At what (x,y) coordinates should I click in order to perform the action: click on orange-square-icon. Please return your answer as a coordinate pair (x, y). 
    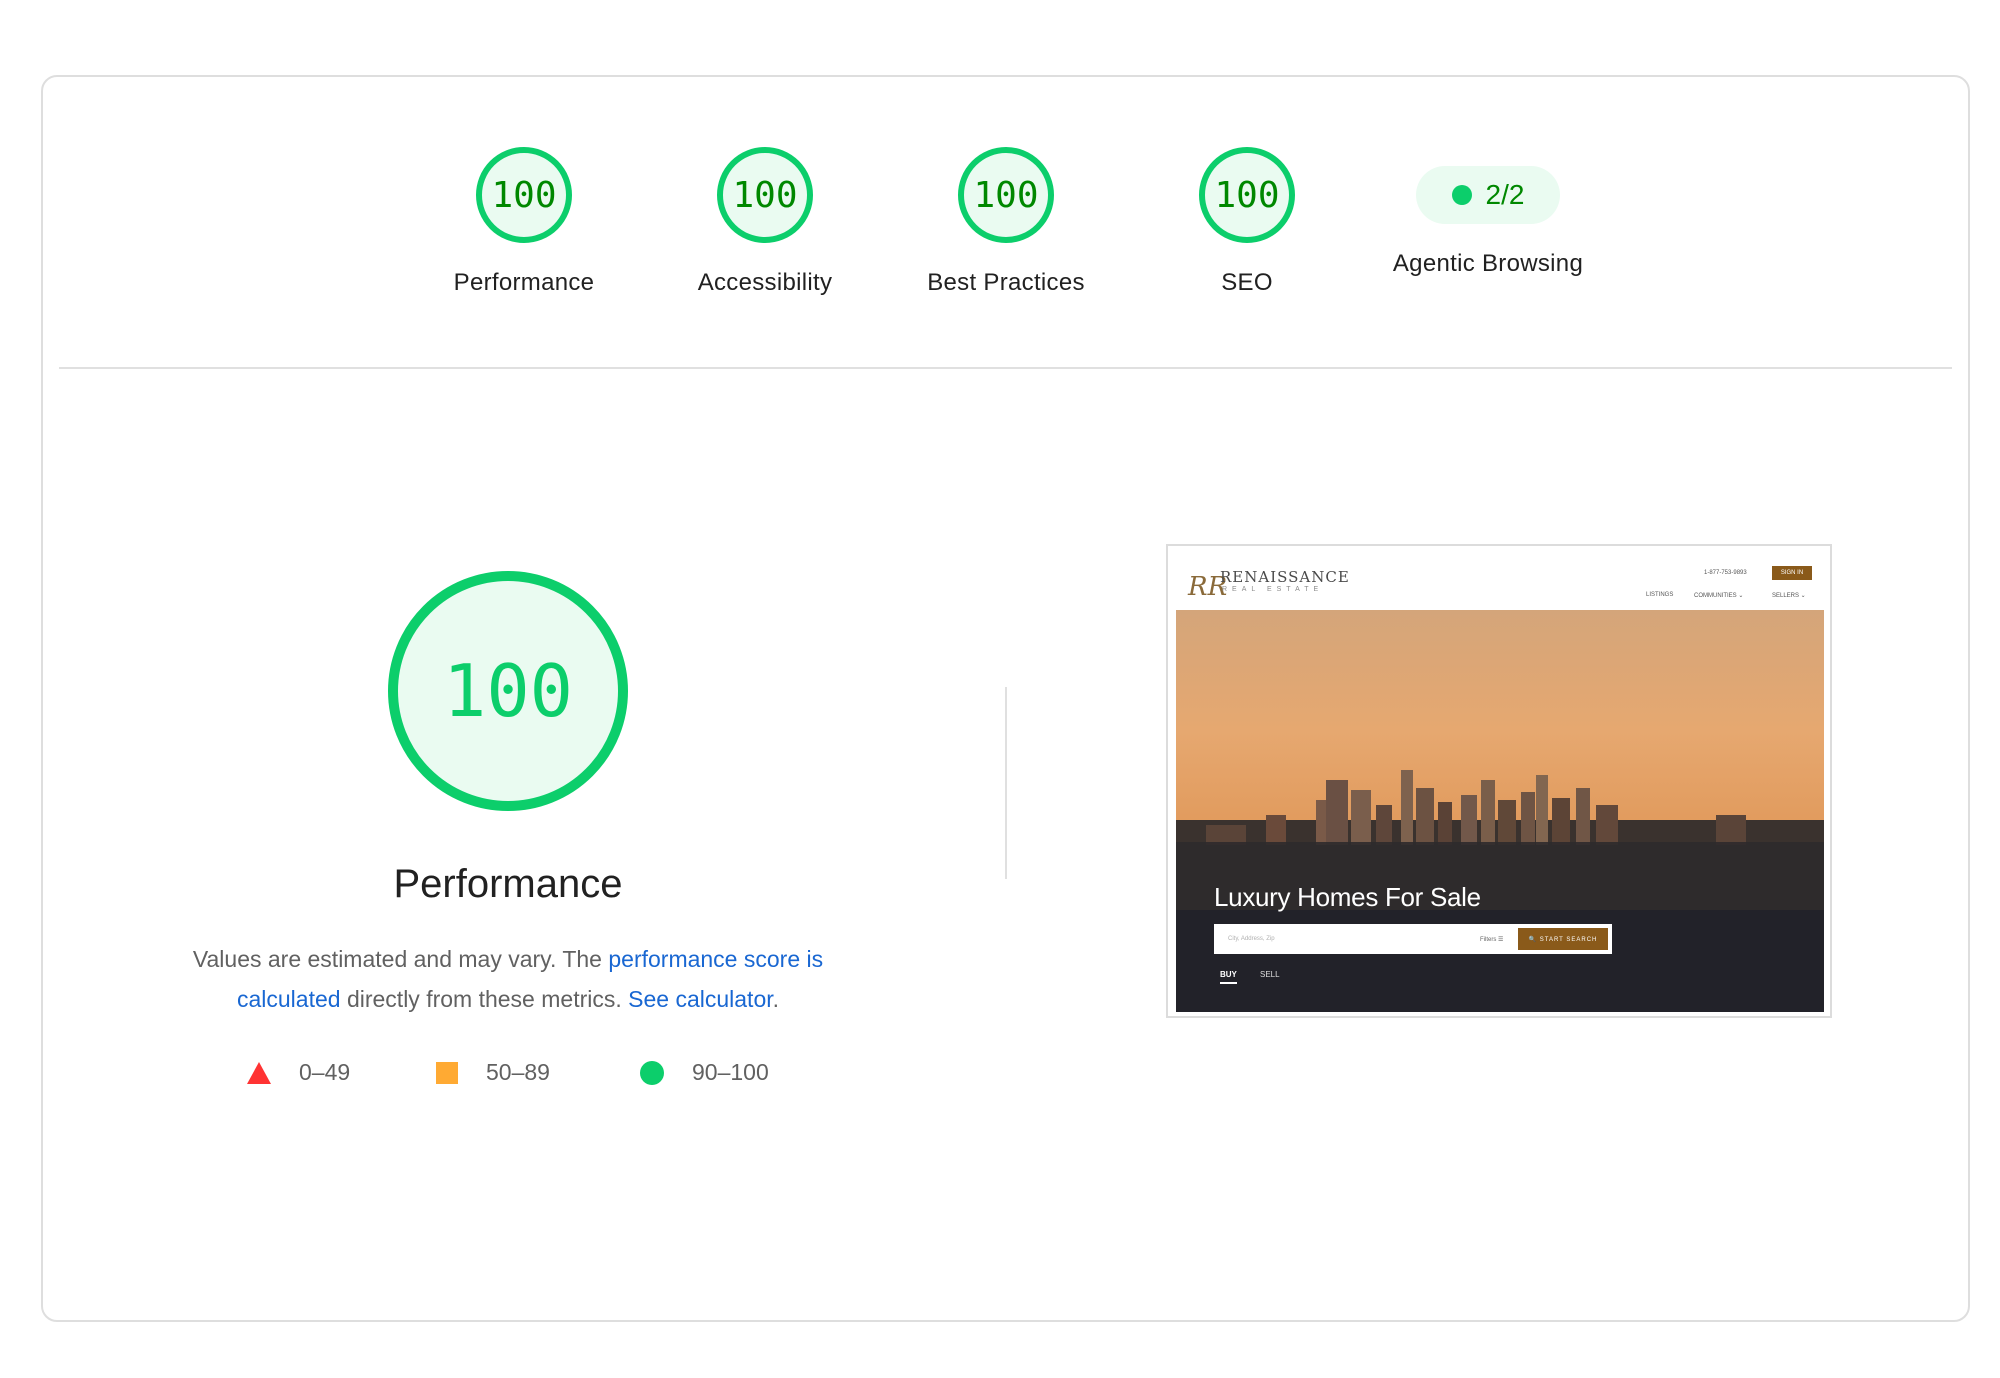
    Looking at the image, I should click on (447, 1072).